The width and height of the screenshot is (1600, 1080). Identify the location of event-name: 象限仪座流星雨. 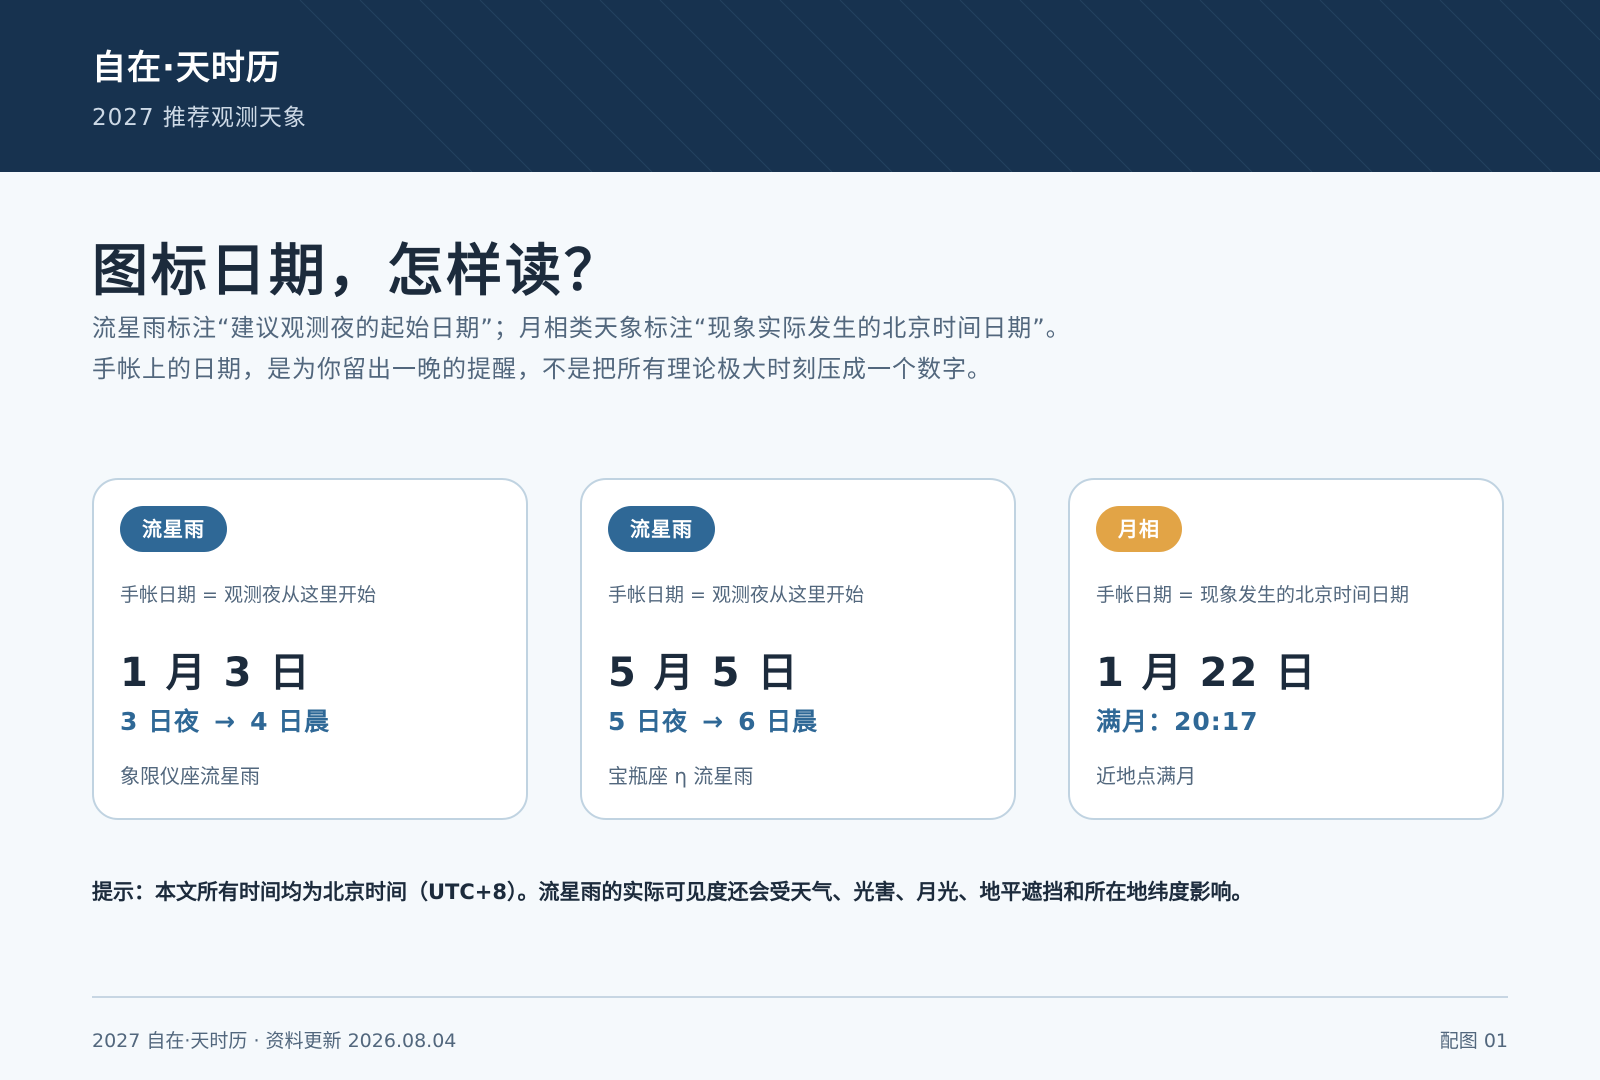
(190, 776).